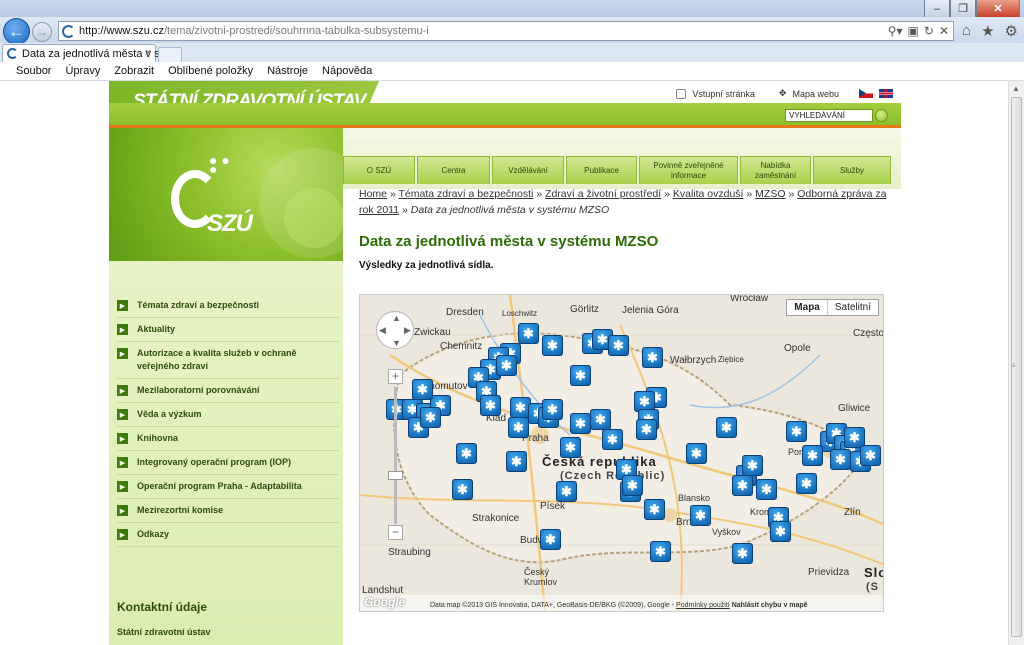 This screenshot has height=645, width=1024. What do you see at coordinates (929, 31) in the screenshot?
I see `refresh-icon: ↻` at bounding box center [929, 31].